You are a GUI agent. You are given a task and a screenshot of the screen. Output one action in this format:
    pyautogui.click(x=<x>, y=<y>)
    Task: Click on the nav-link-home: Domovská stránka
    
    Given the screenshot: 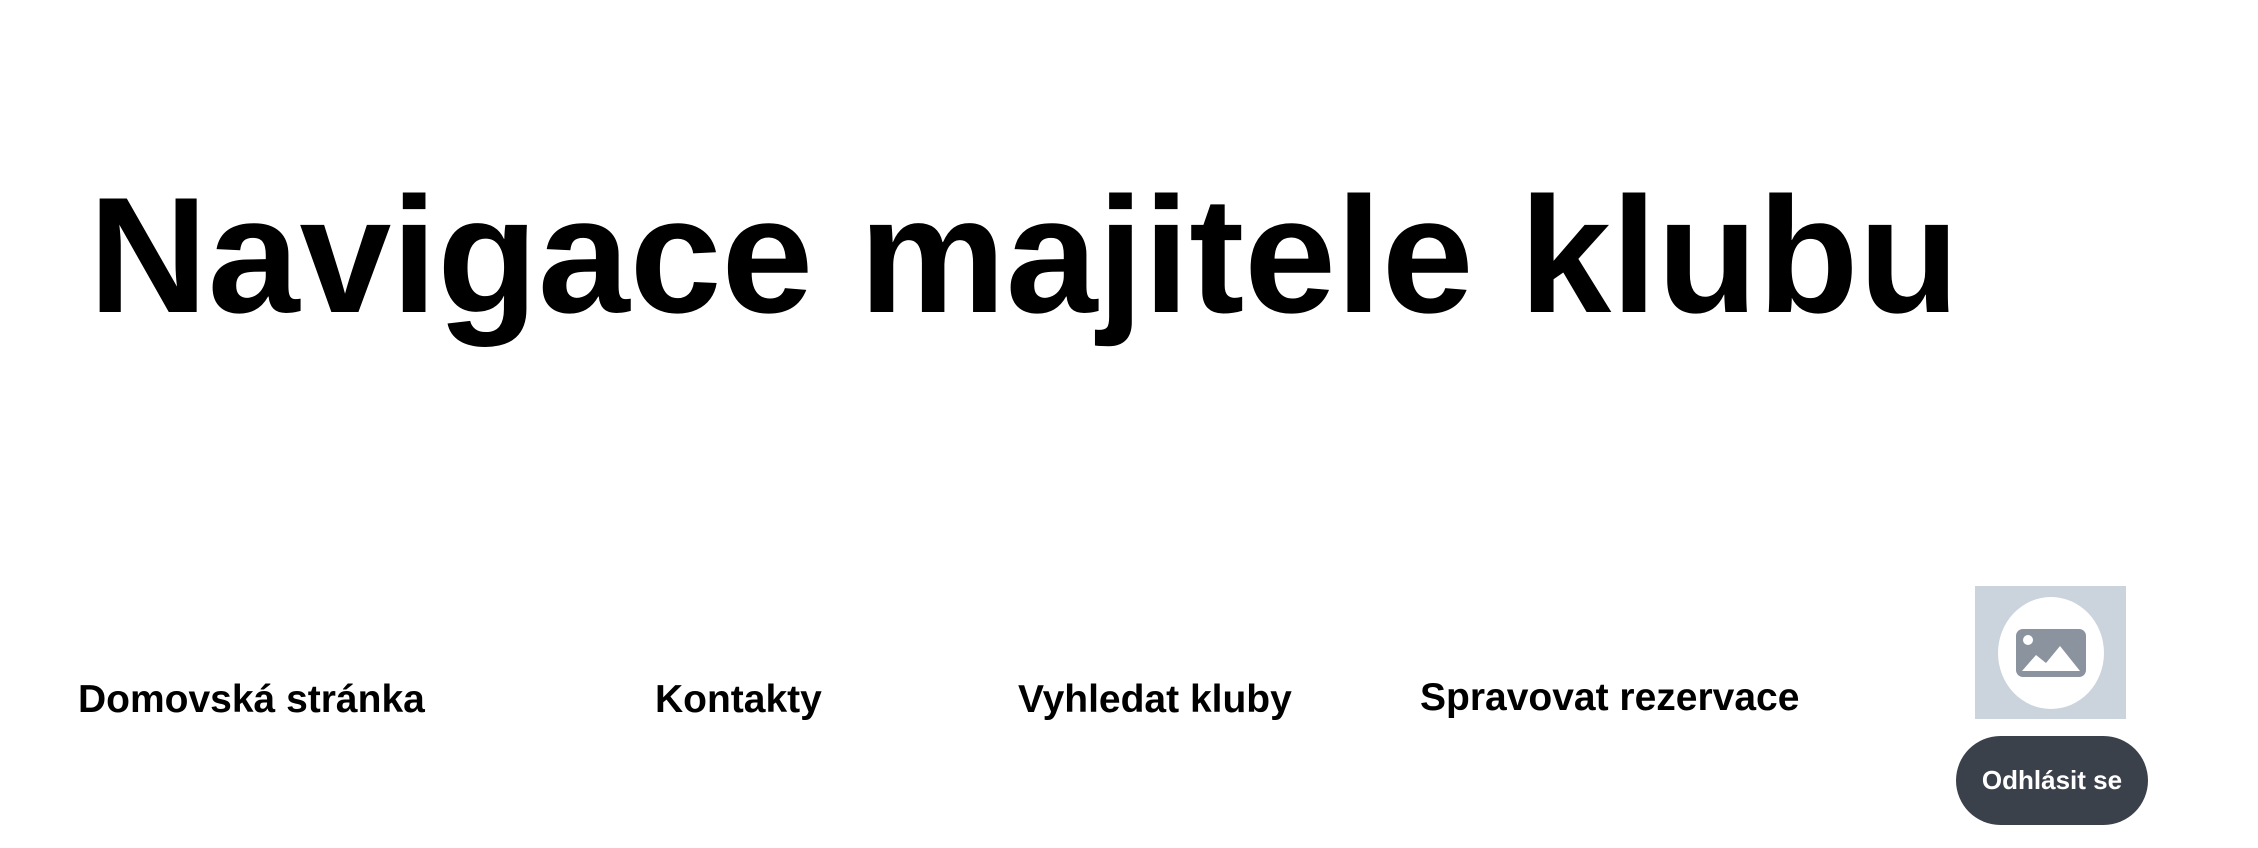 What is the action you would take?
    pyautogui.click(x=251, y=700)
    